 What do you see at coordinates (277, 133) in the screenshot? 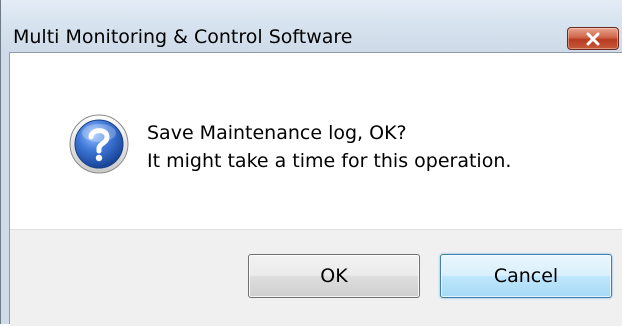
I see `message-line-1: Save Maintenance log, OK?` at bounding box center [277, 133].